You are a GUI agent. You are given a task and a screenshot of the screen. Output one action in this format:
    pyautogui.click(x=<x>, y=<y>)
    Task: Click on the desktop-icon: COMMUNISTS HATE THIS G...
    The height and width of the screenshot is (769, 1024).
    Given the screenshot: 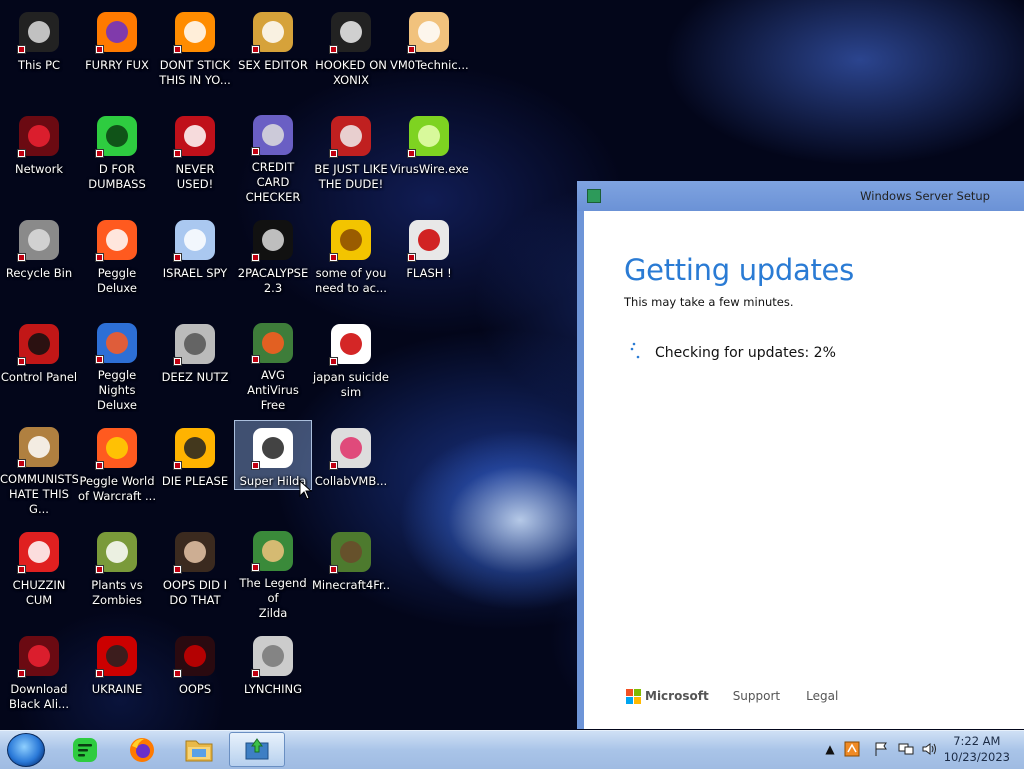 What is the action you would take?
    pyautogui.click(x=39, y=468)
    